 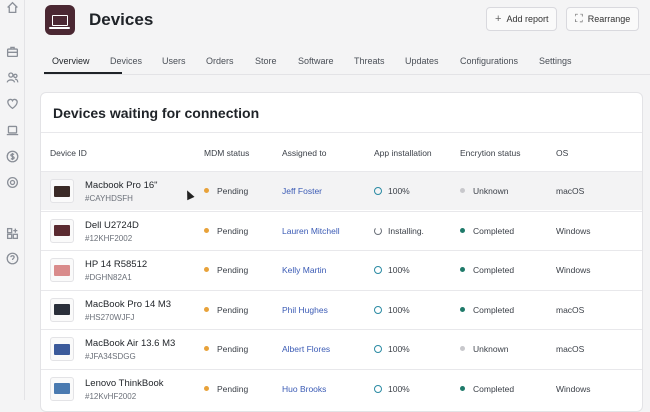 What do you see at coordinates (302, 191) in the screenshot?
I see `assigned-user-link: Jeff Foster` at bounding box center [302, 191].